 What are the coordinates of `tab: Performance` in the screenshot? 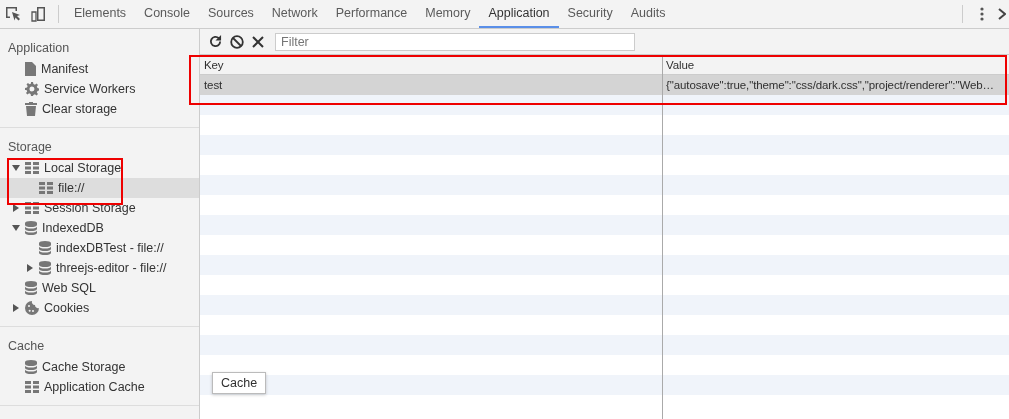 It's located at (371, 14).